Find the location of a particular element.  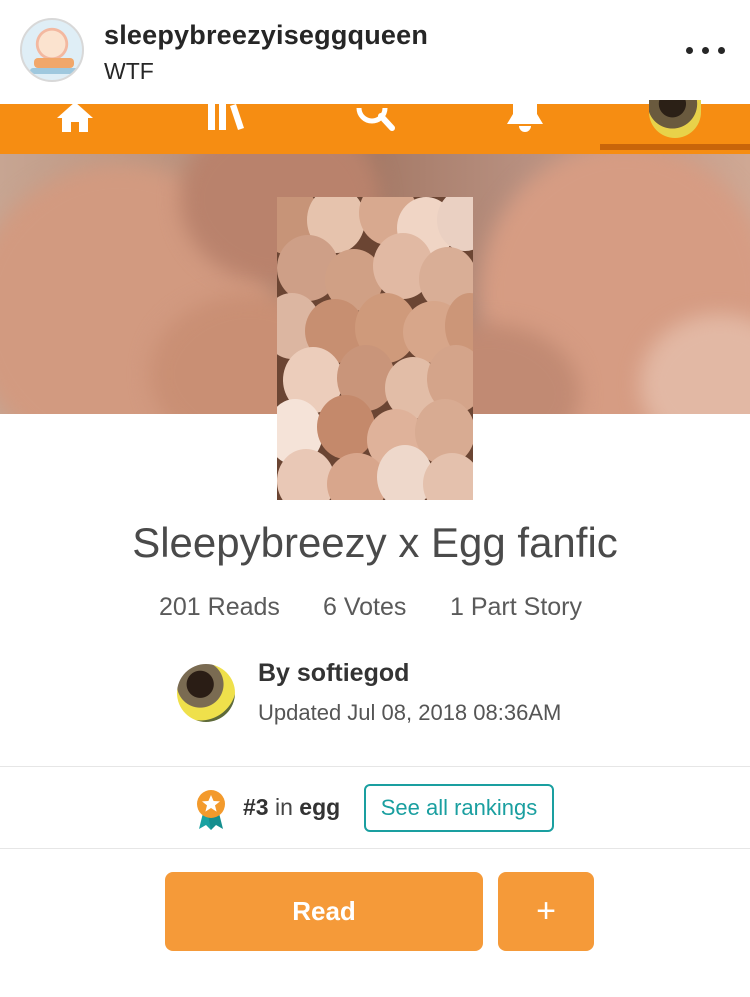

nav-home is located at coordinates (75, 129).